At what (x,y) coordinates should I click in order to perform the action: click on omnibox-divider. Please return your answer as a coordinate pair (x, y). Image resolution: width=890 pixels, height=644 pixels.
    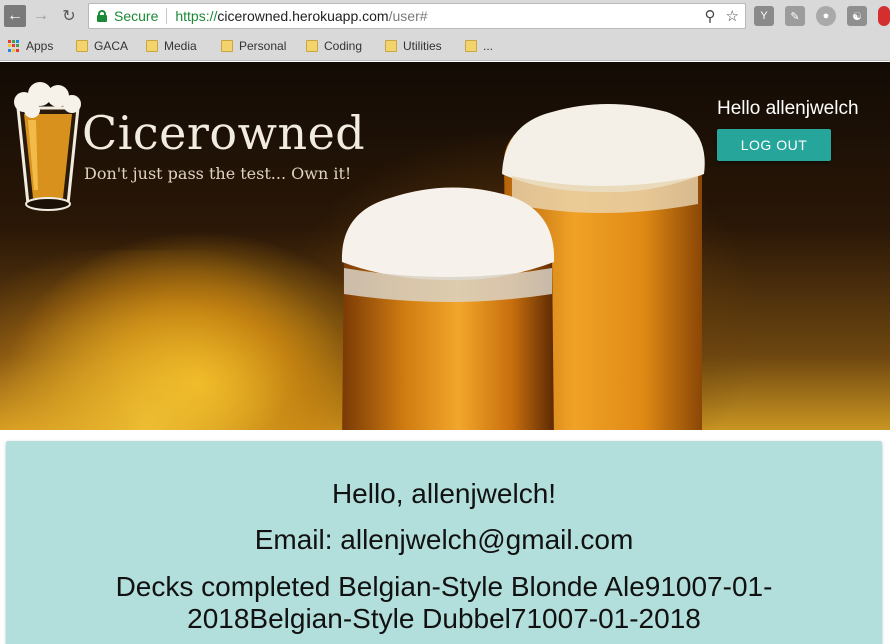
    Looking at the image, I should click on (167, 16).